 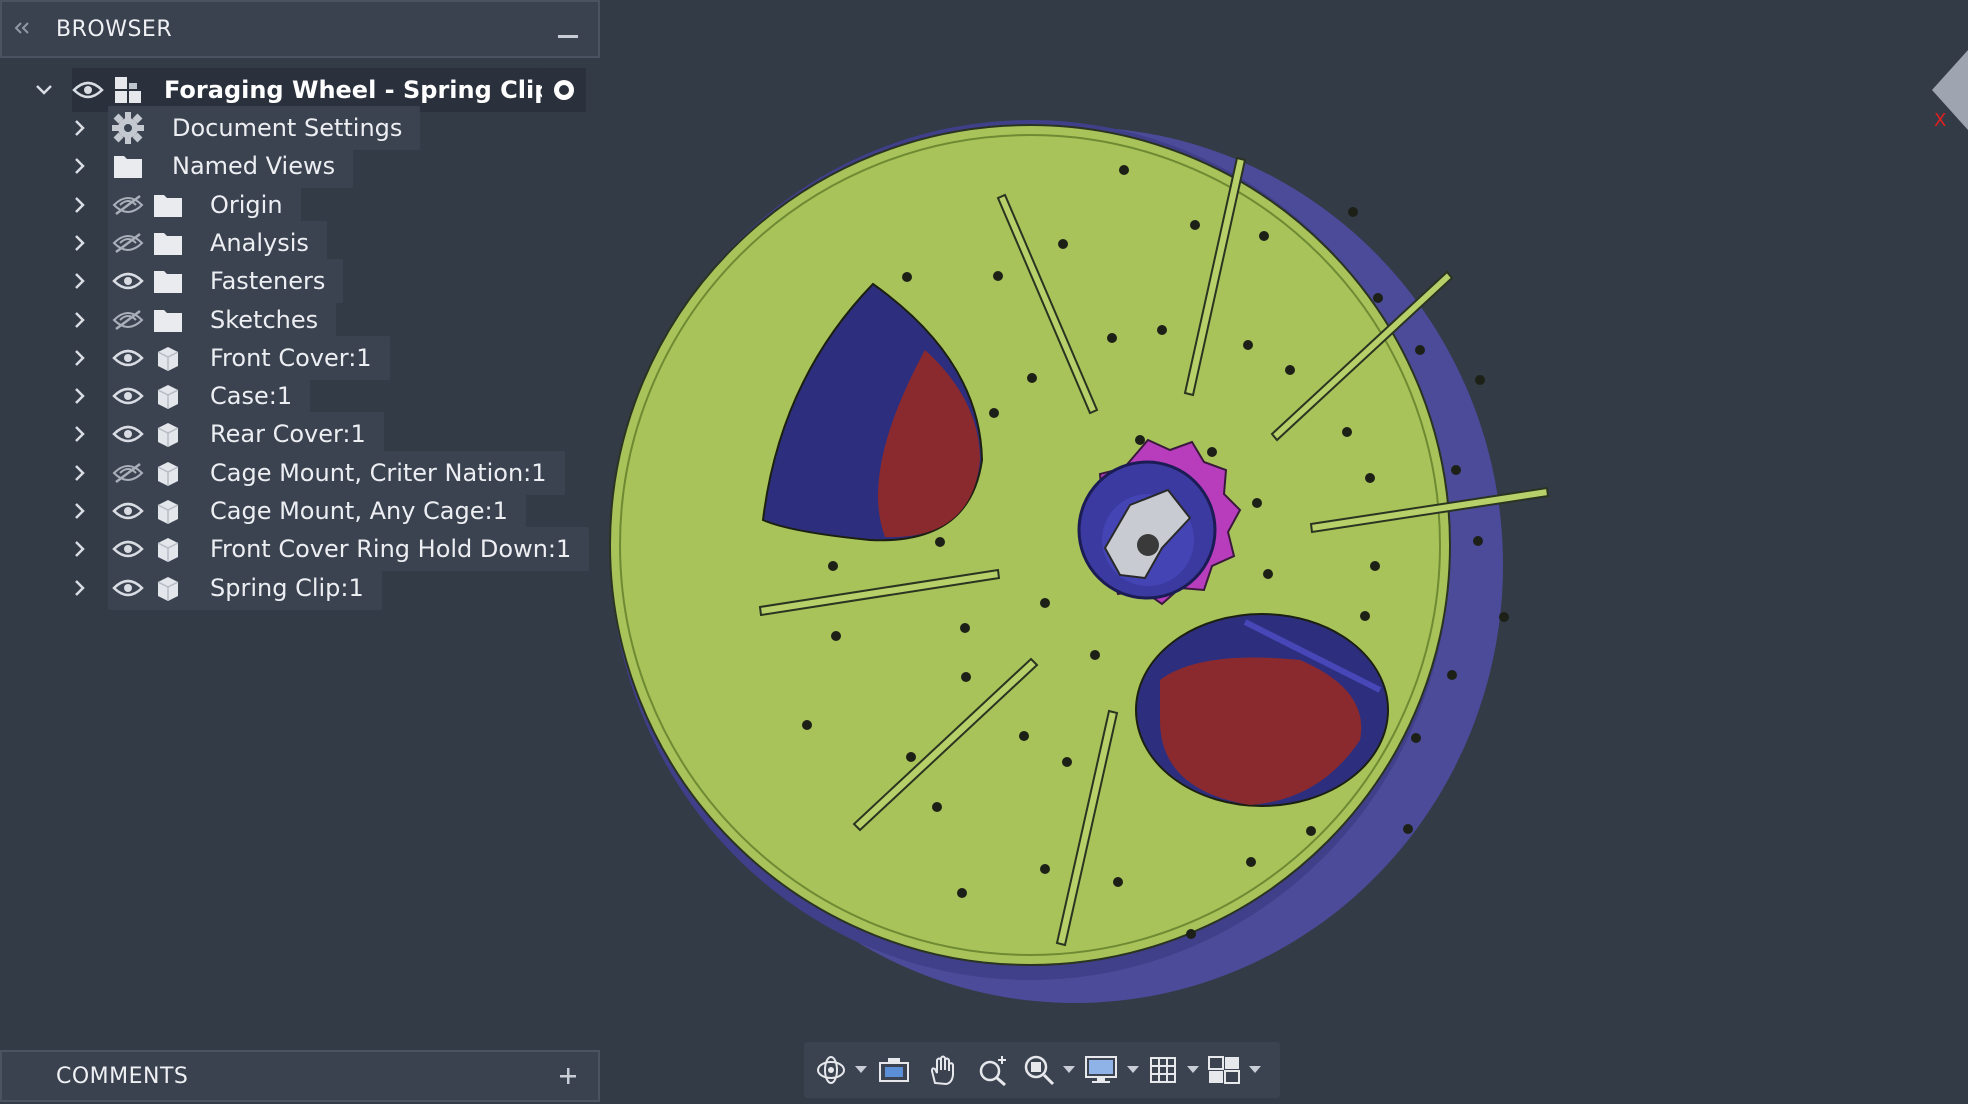 What do you see at coordinates (287, 128) in the screenshot?
I see `tree-item-label: Document Settings` at bounding box center [287, 128].